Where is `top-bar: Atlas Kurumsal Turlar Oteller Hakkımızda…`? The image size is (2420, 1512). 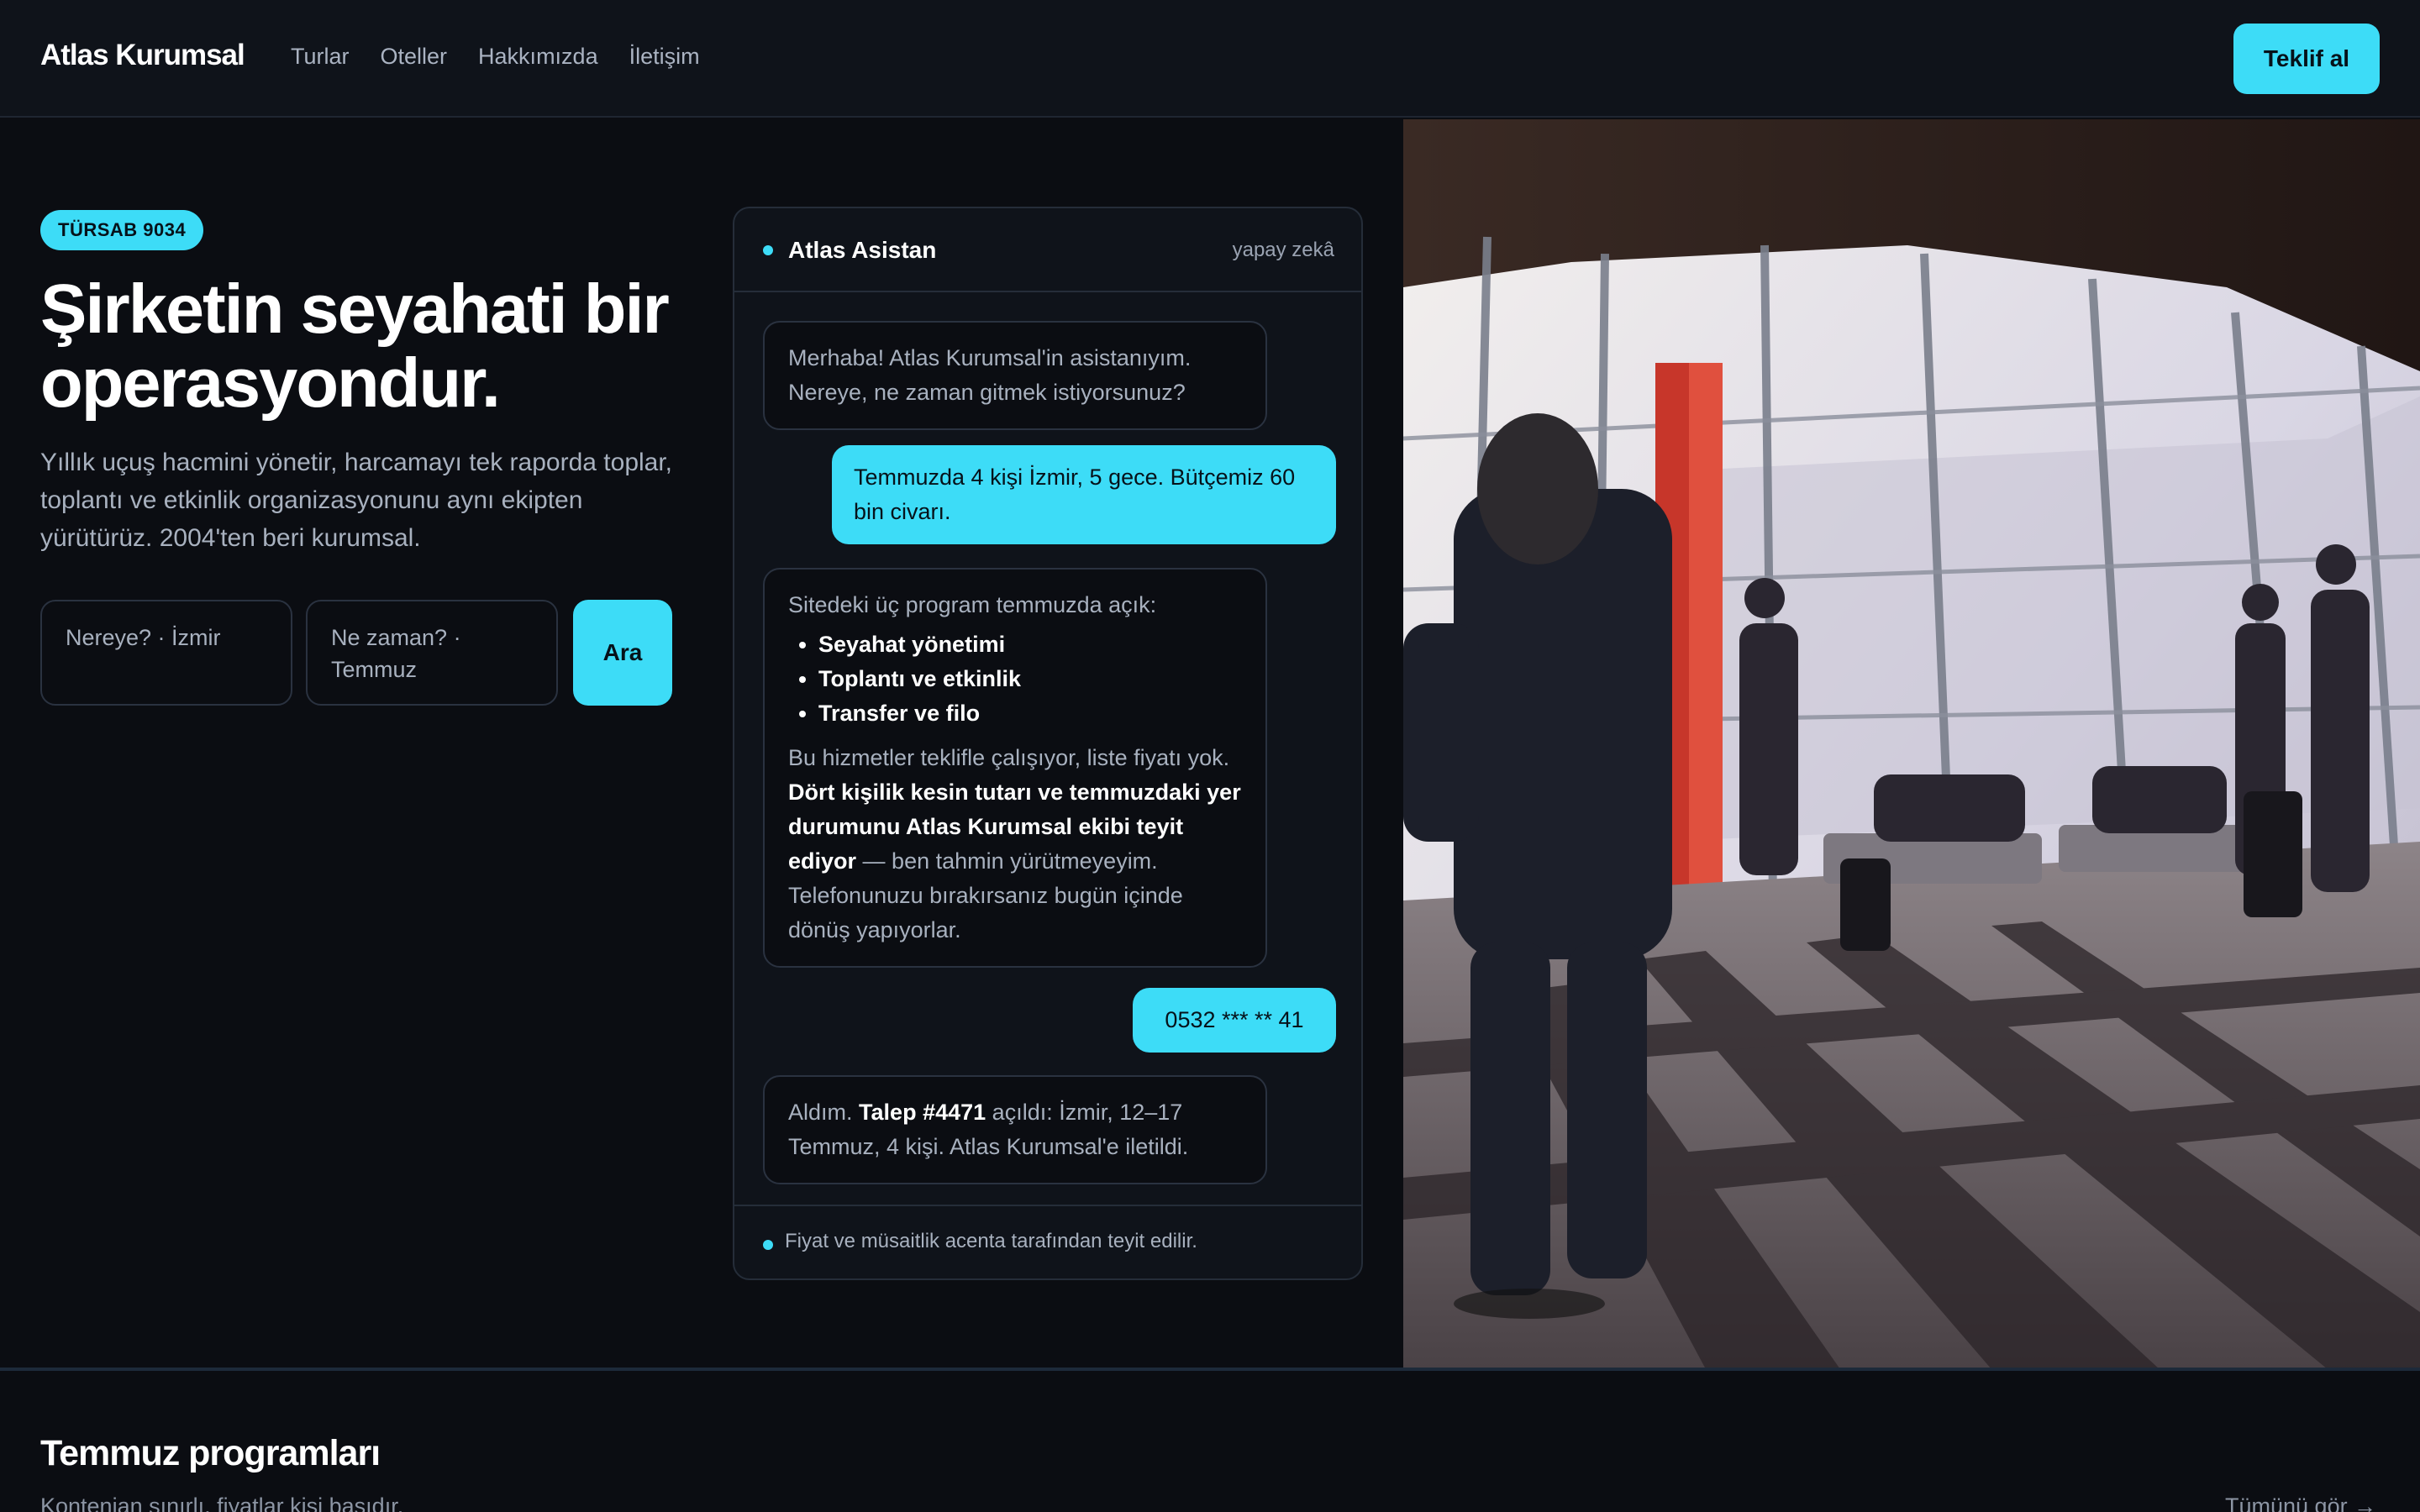
top-bar: Atlas Kurumsal Turlar Oteller Hakkımızda… is located at coordinates (1210, 59).